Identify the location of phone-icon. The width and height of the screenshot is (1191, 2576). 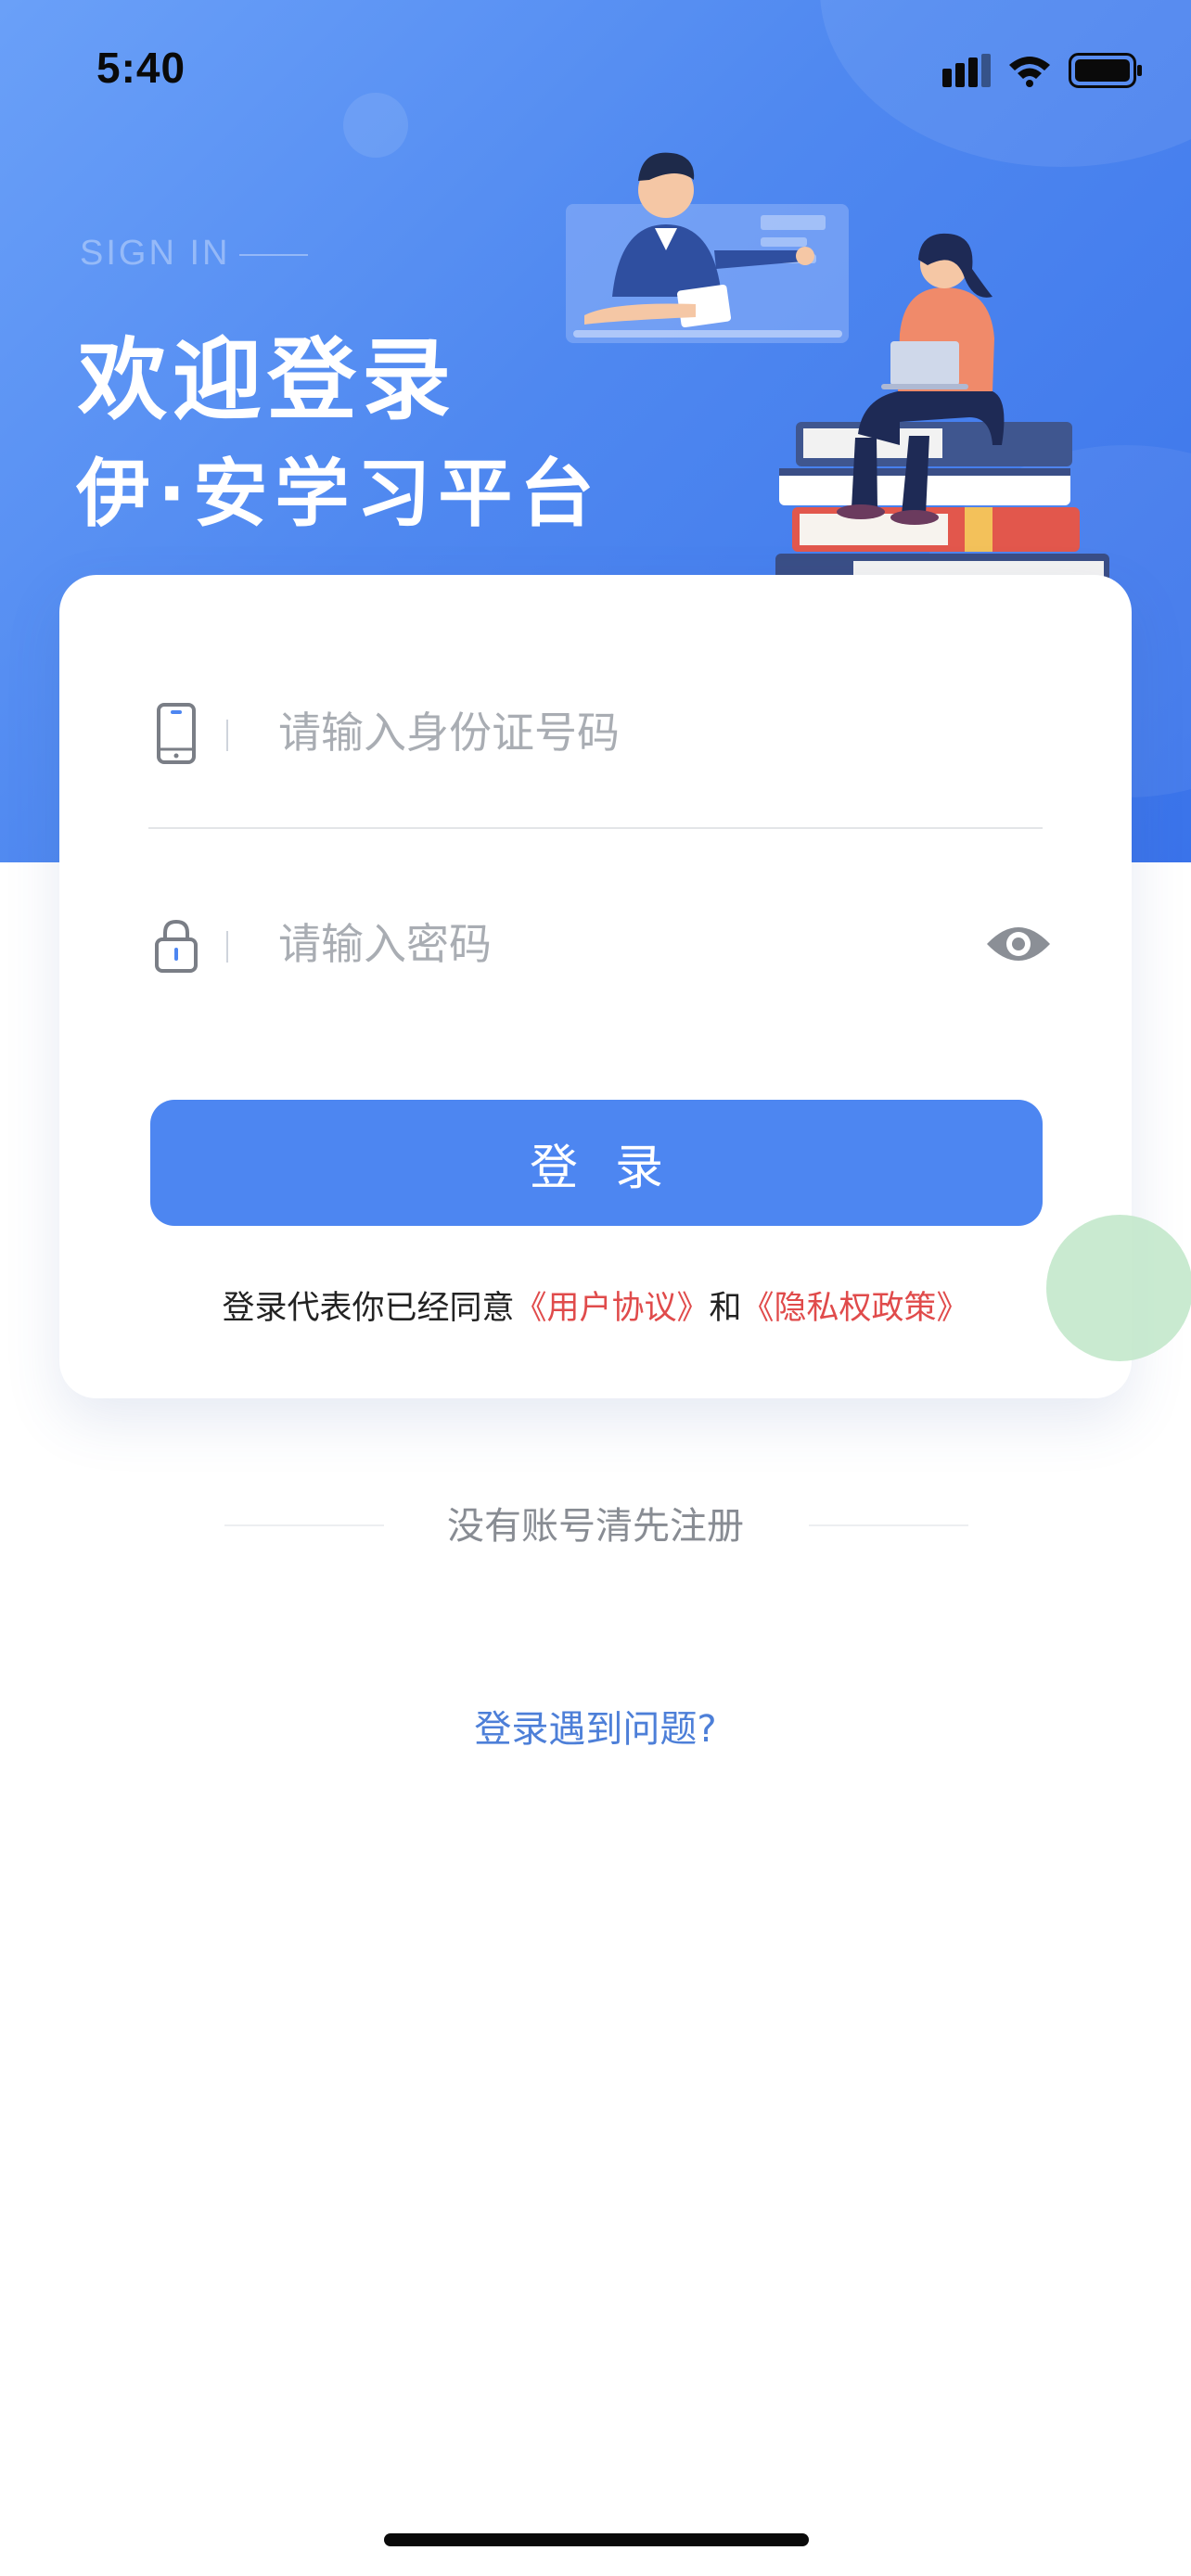
(177, 733).